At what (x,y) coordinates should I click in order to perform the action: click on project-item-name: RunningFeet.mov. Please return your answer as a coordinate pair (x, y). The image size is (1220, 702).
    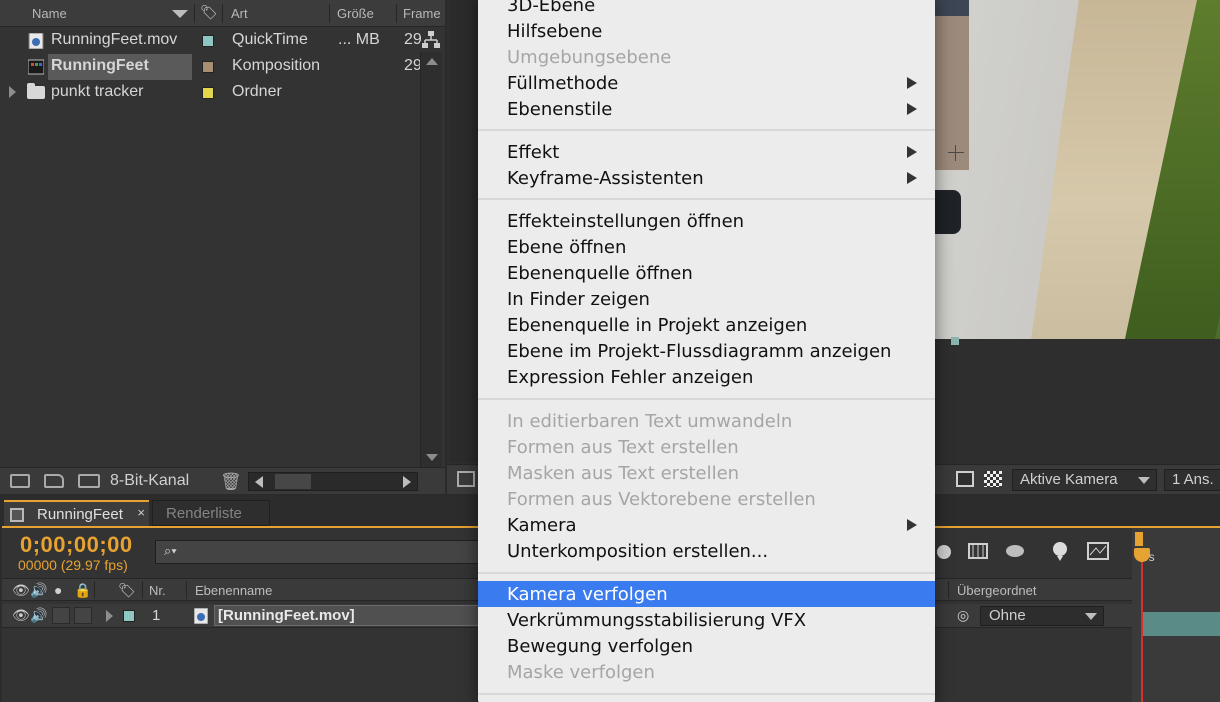
    Looking at the image, I should click on (114, 39).